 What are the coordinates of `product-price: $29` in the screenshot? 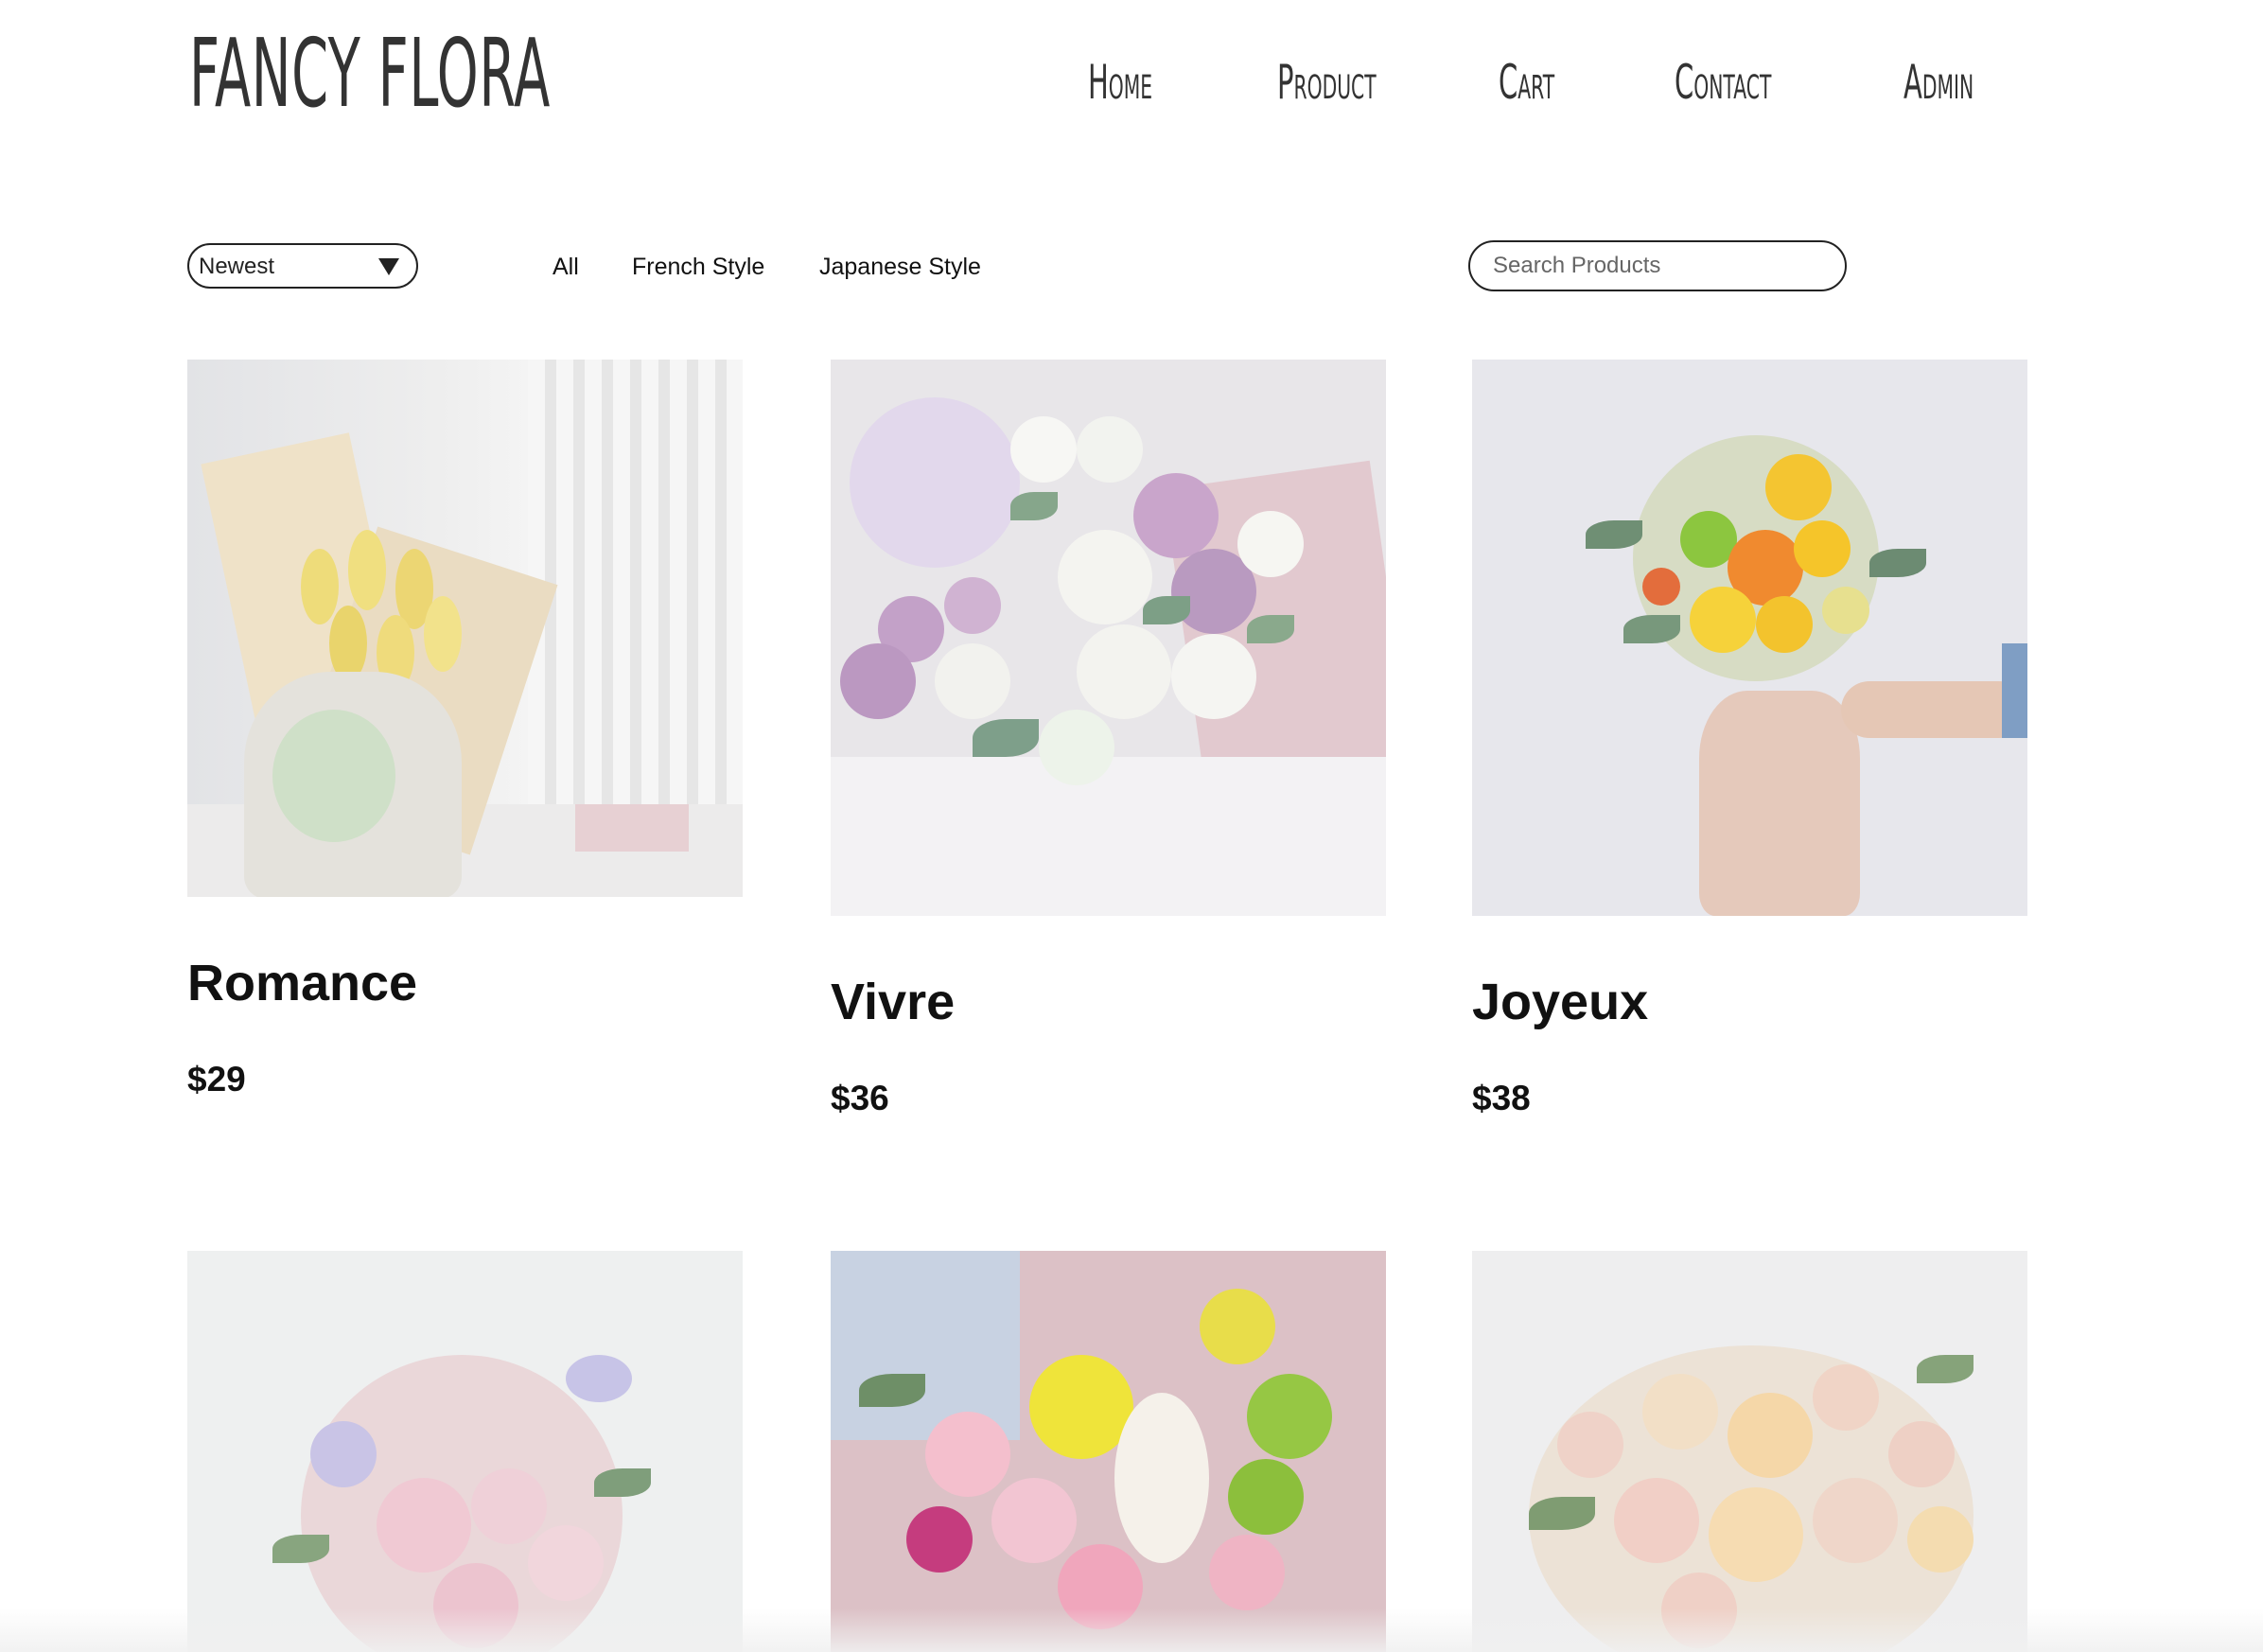 It's located at (216, 1079).